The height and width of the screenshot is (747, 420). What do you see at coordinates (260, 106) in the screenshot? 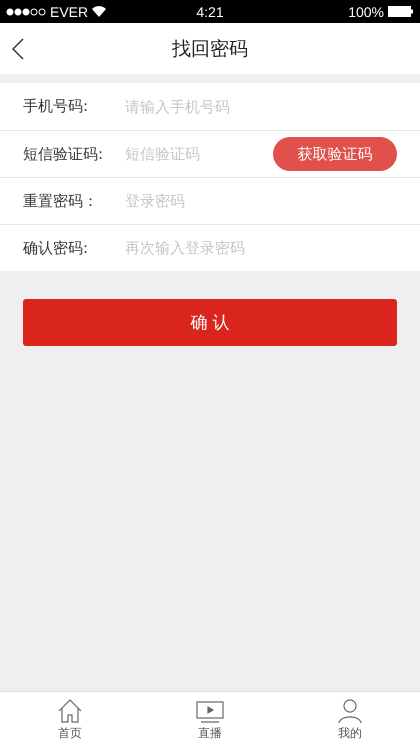
I see `input-field: 请输入手机号码` at bounding box center [260, 106].